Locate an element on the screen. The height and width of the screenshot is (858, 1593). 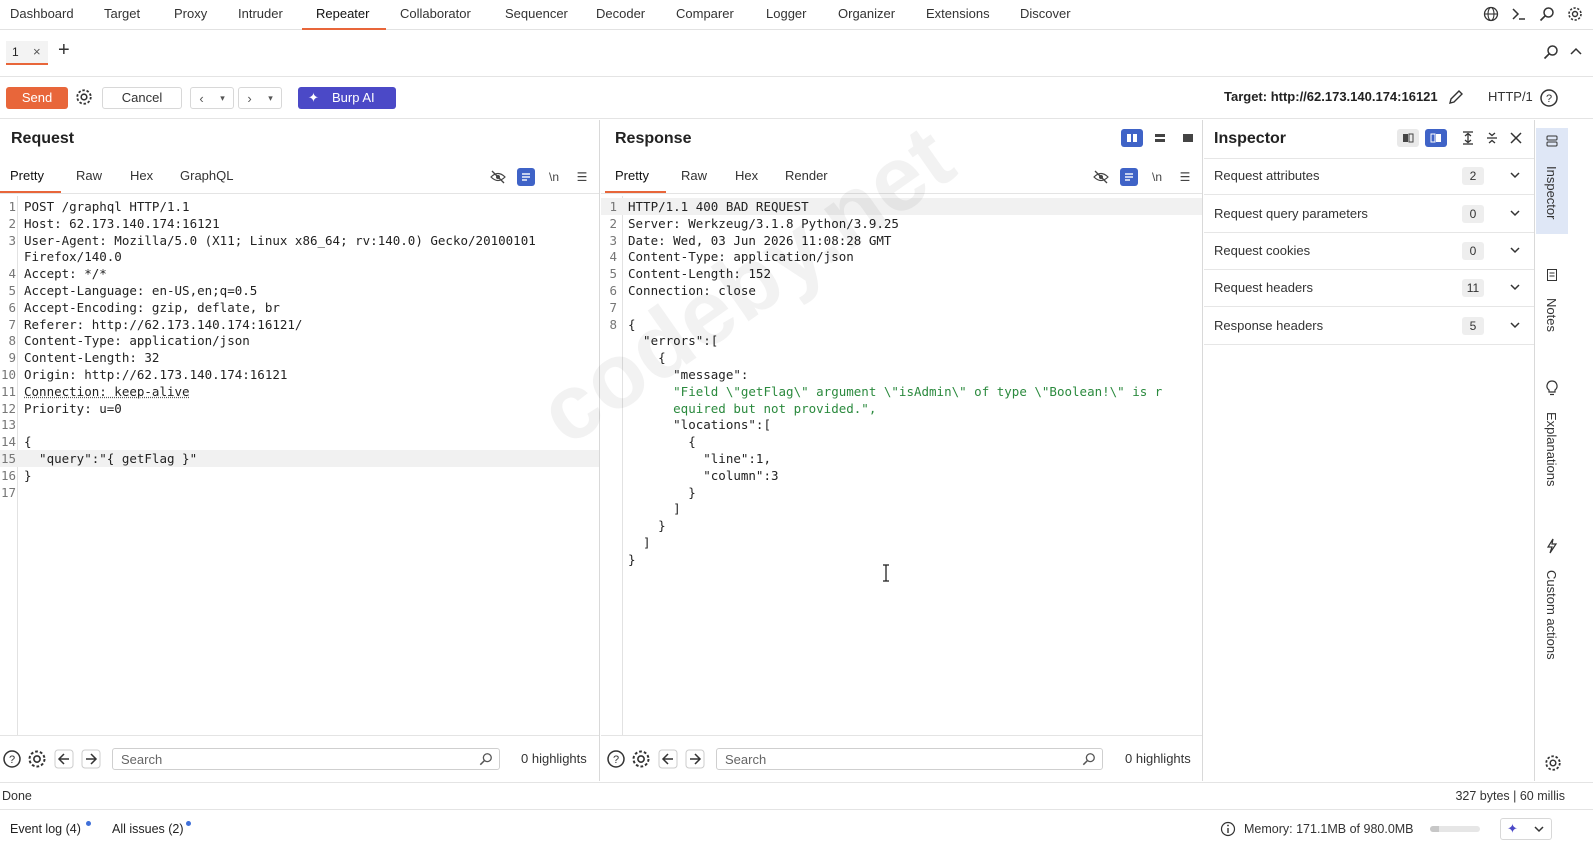
cancel-button: Cancel is located at coordinates (142, 98).